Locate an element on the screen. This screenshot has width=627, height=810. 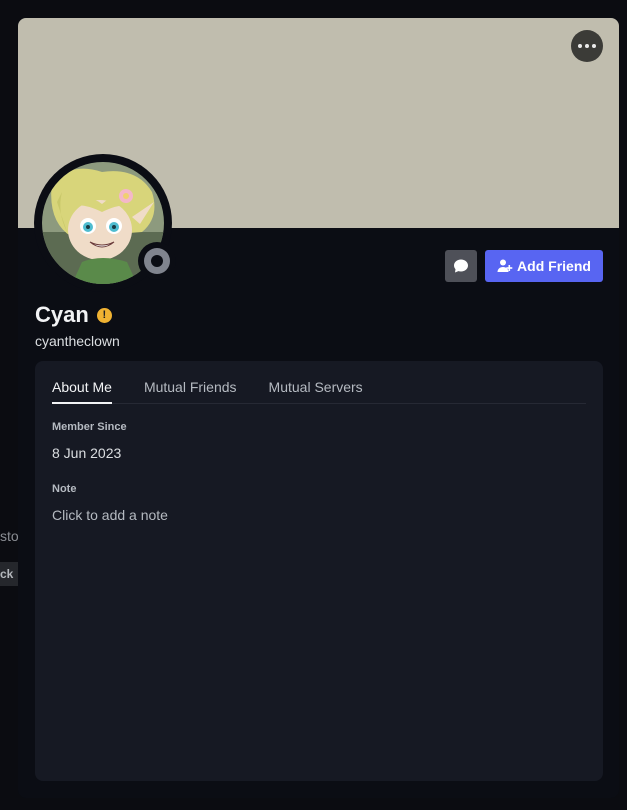
avatar-wrapper is located at coordinates (105, 223).